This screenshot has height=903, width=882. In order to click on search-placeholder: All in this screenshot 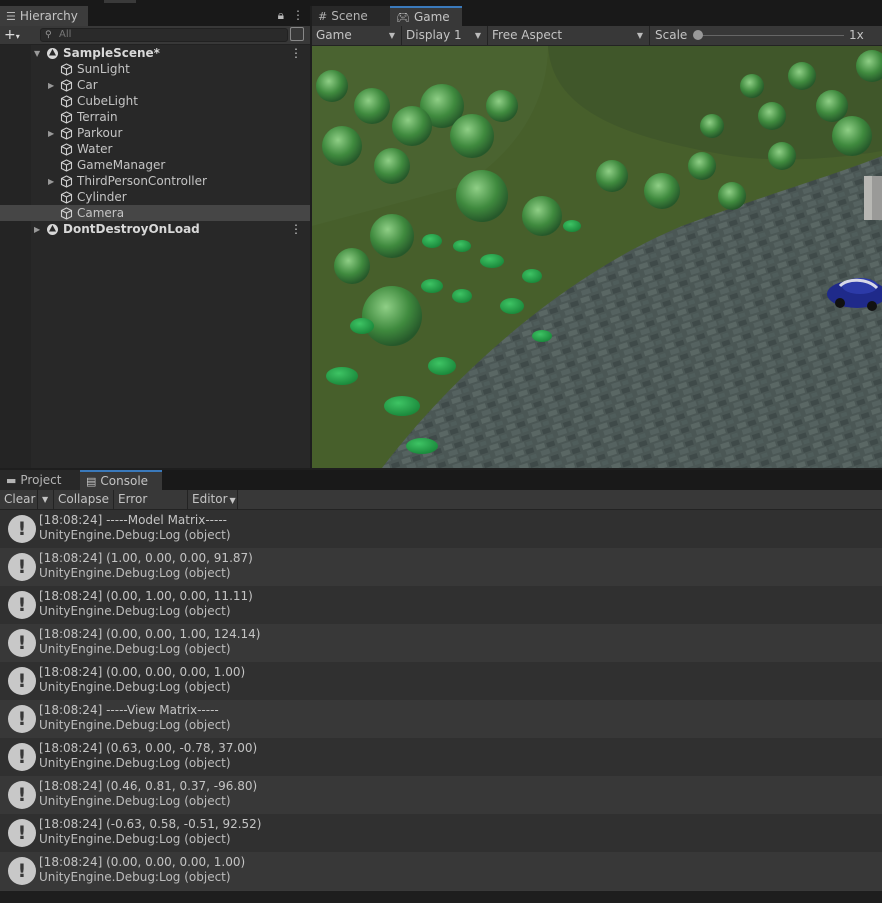, I will do `click(65, 34)`.